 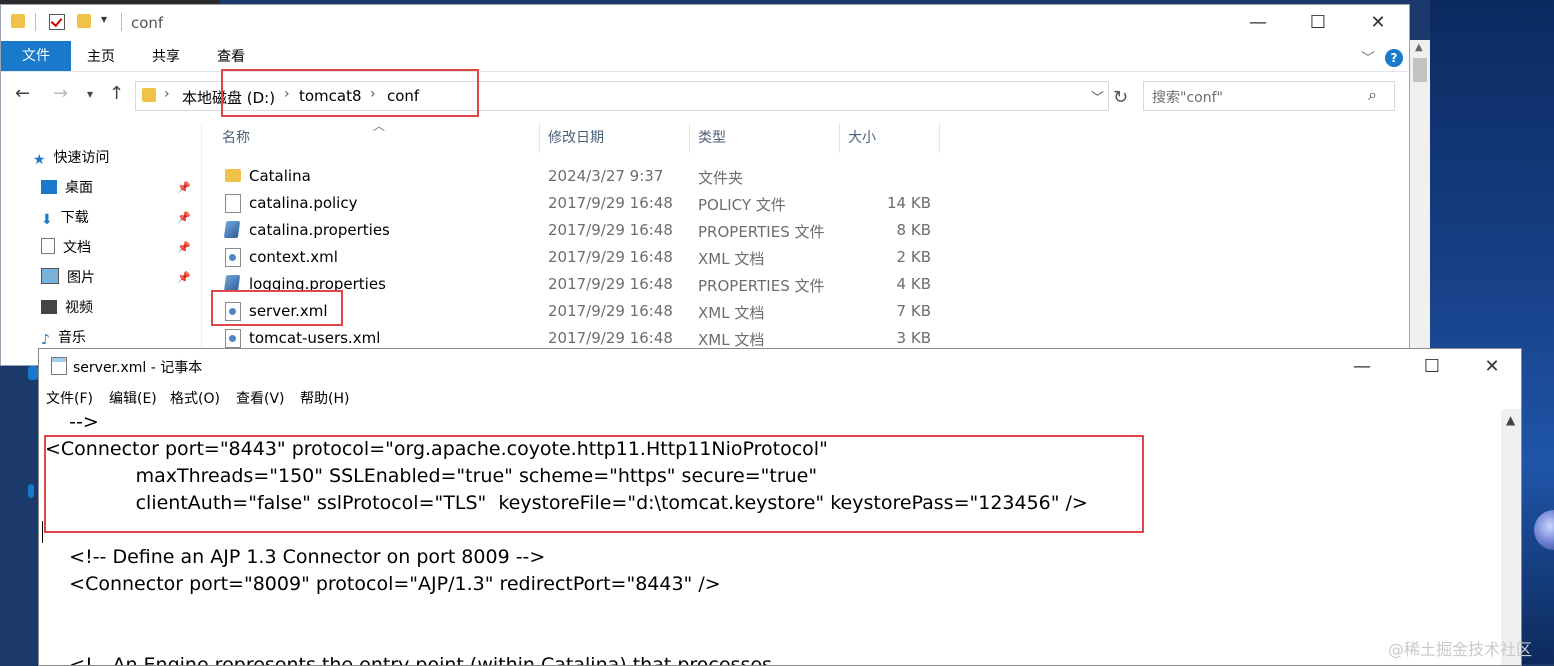 What do you see at coordinates (862, 137) in the screenshot?
I see `column-size: 大小` at bounding box center [862, 137].